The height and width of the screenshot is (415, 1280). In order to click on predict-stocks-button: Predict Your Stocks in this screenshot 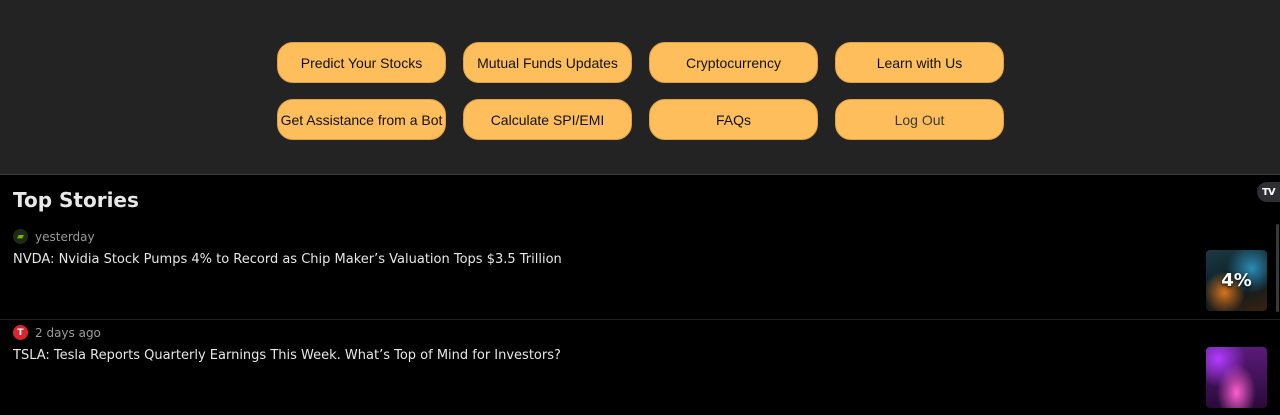, I will do `click(361, 62)`.